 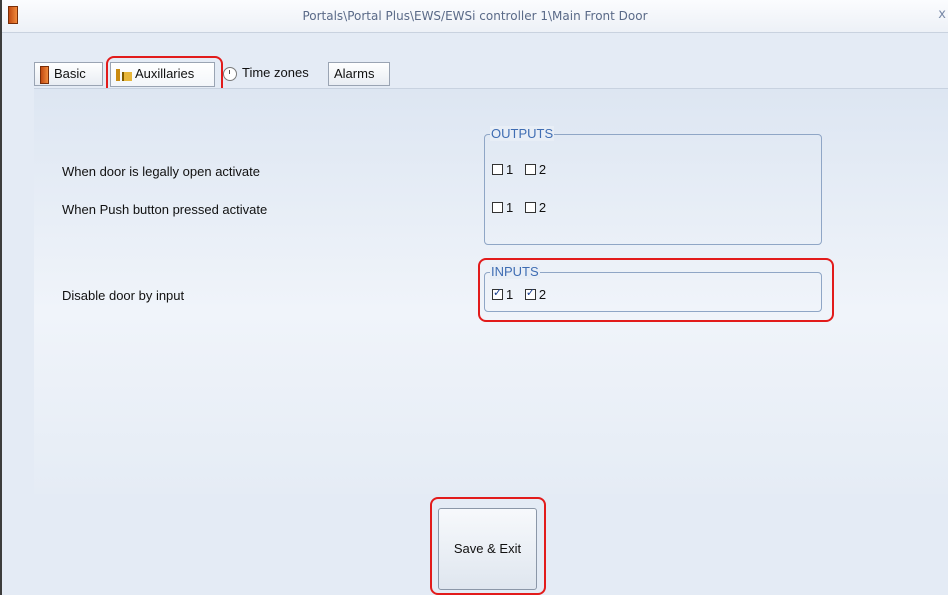 I want to click on outputs-title: OUTPUTS, so click(x=522, y=133).